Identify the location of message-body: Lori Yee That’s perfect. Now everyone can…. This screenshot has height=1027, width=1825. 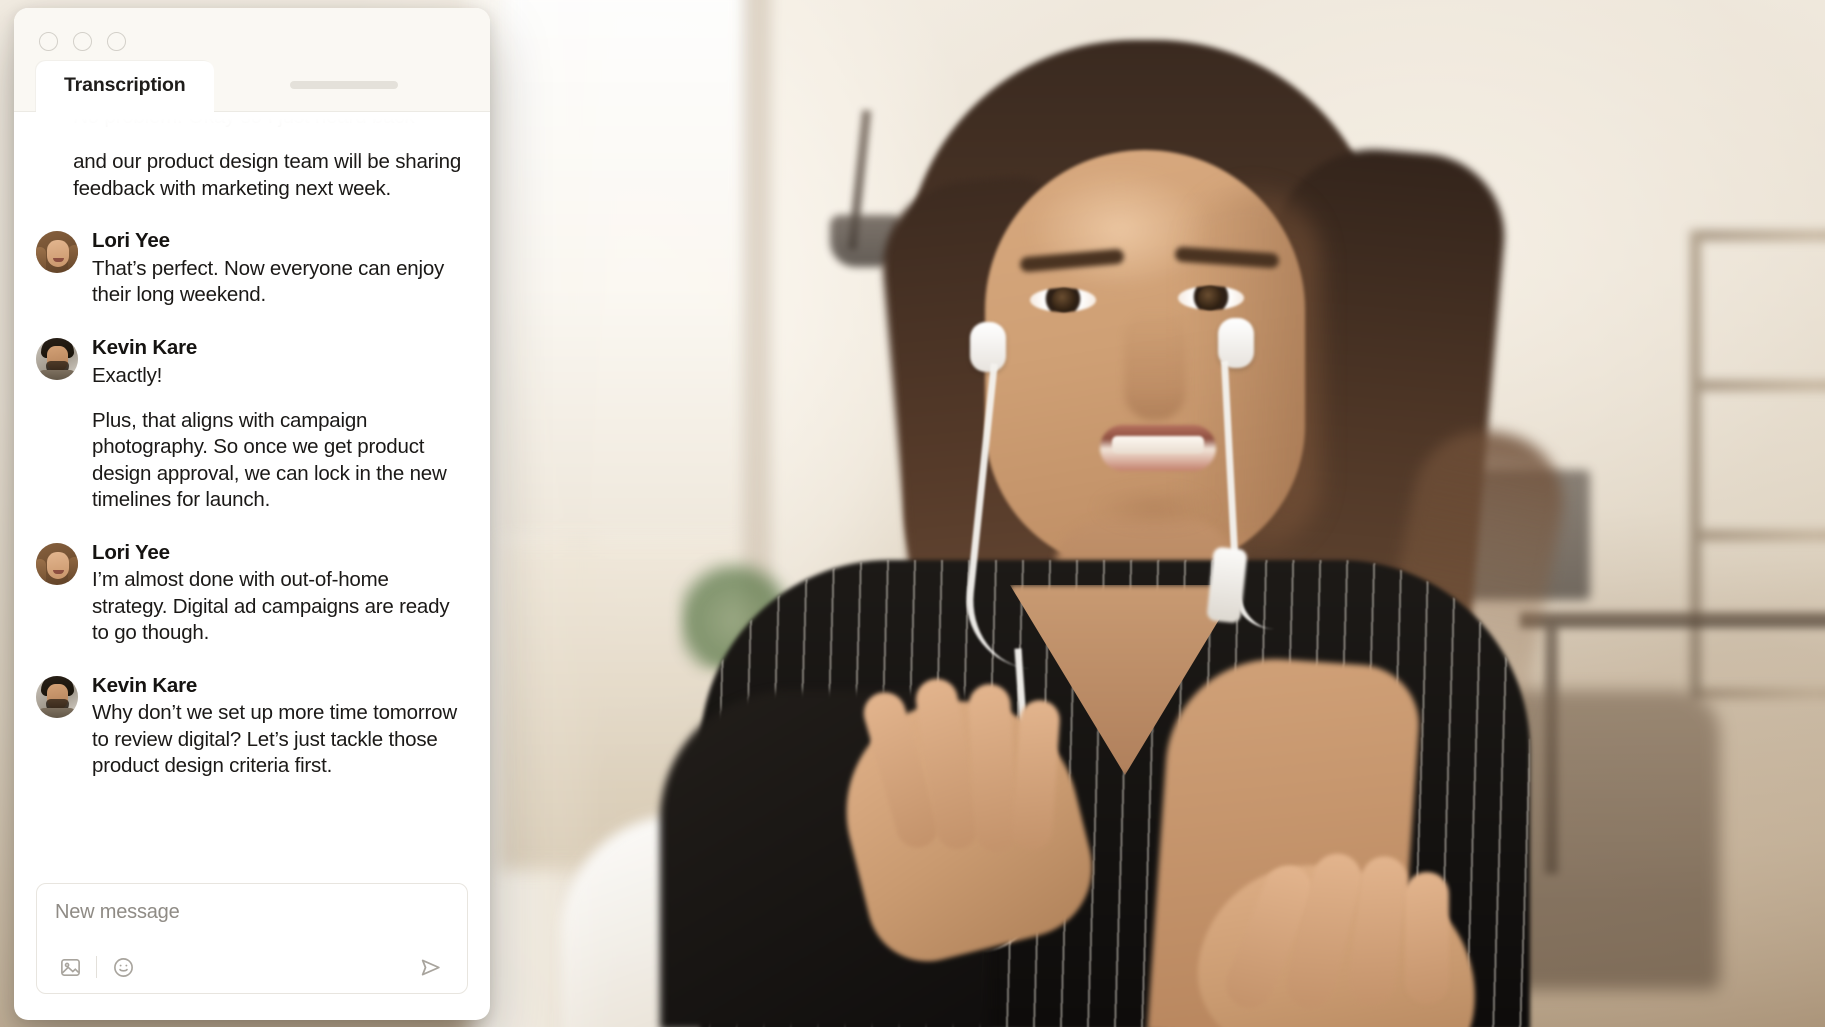
(278, 268).